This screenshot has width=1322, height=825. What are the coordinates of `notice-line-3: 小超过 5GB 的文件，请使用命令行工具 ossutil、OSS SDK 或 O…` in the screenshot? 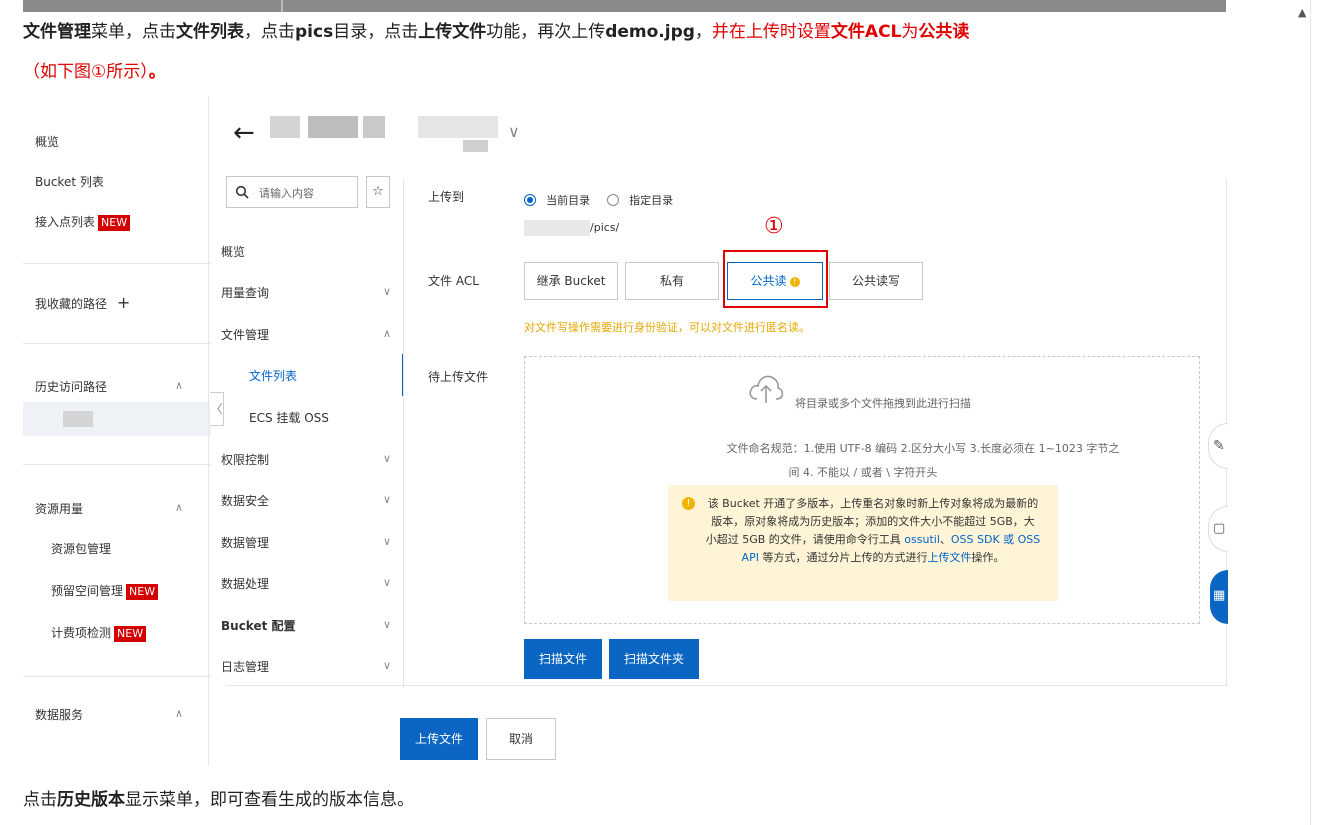 It's located at (873, 540).